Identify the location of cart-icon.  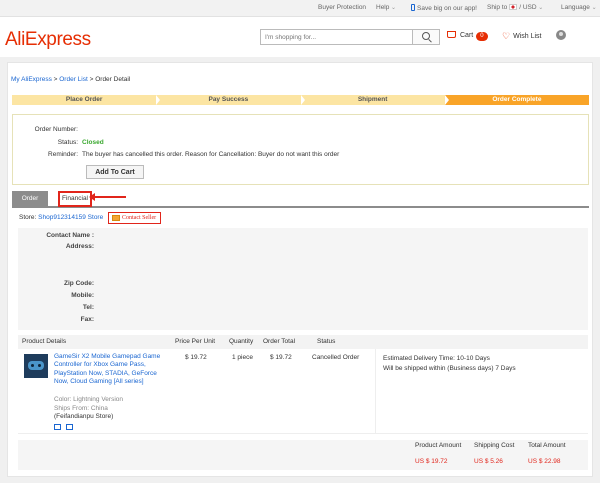
(451, 34).